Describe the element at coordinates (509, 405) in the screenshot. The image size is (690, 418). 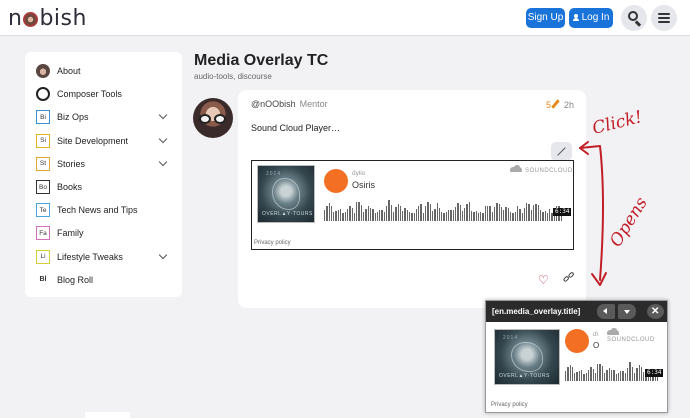
I see `overlay-privacy-policy-link: Privacy policy` at that location.